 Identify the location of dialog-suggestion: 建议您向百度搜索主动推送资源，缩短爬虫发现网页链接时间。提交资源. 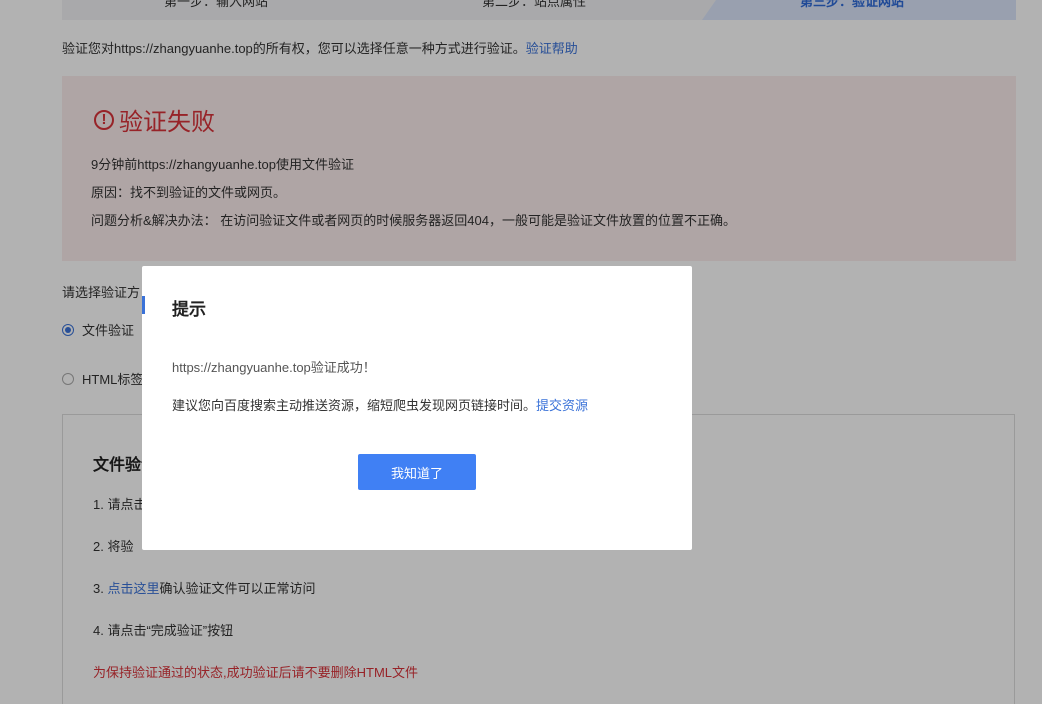
(380, 404).